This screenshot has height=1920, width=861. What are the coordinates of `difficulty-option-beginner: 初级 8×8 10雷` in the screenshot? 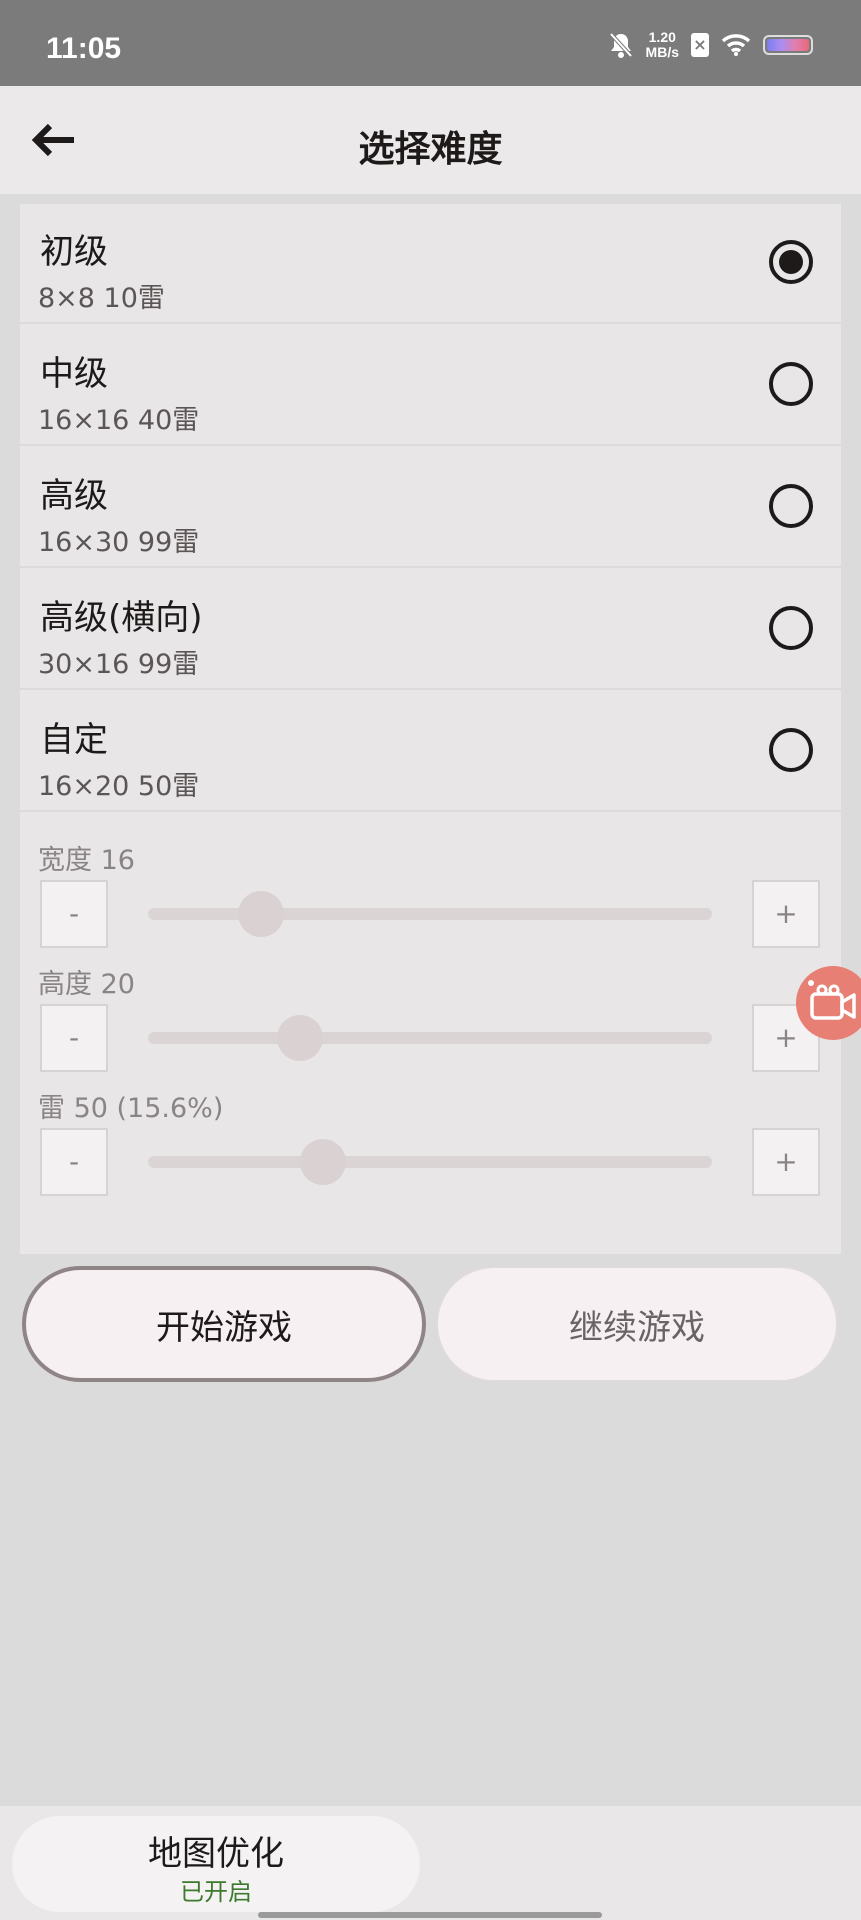 It's located at (430, 264).